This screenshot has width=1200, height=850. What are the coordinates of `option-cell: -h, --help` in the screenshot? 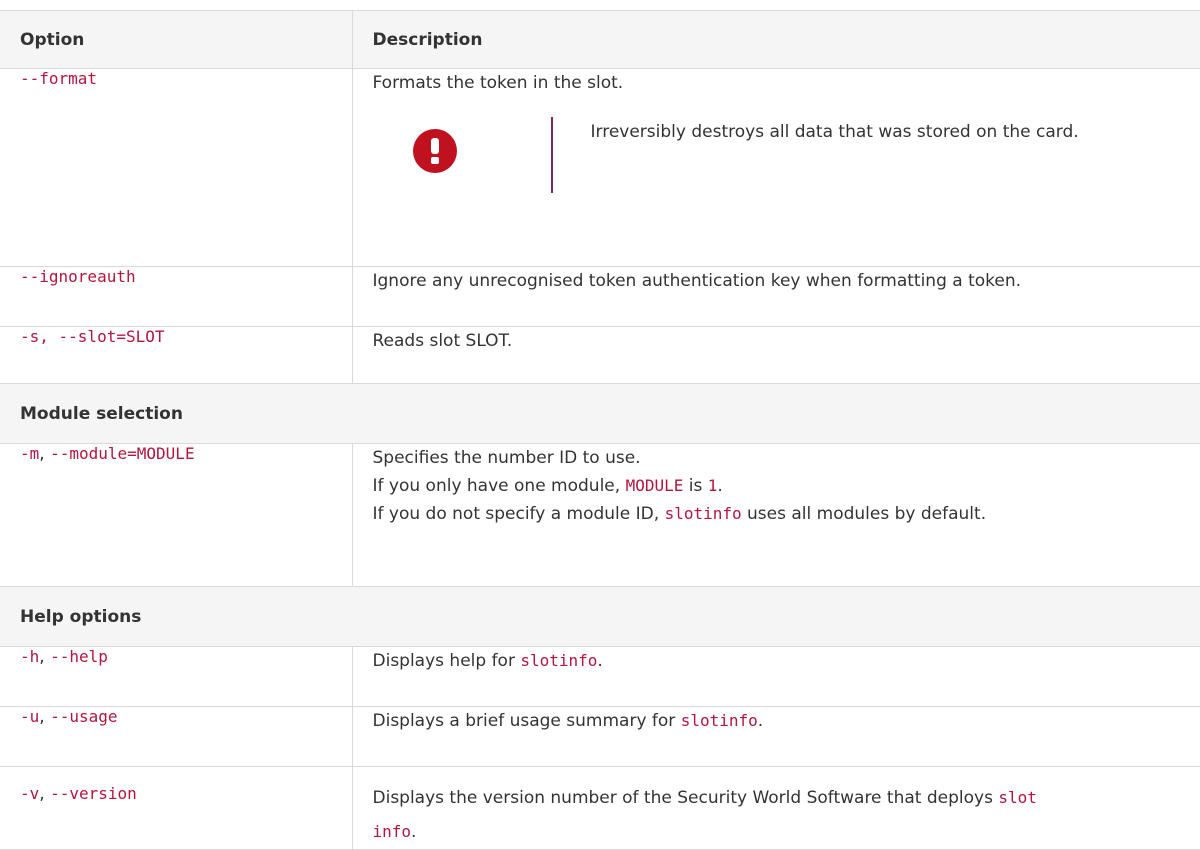 It's located at (176, 677).